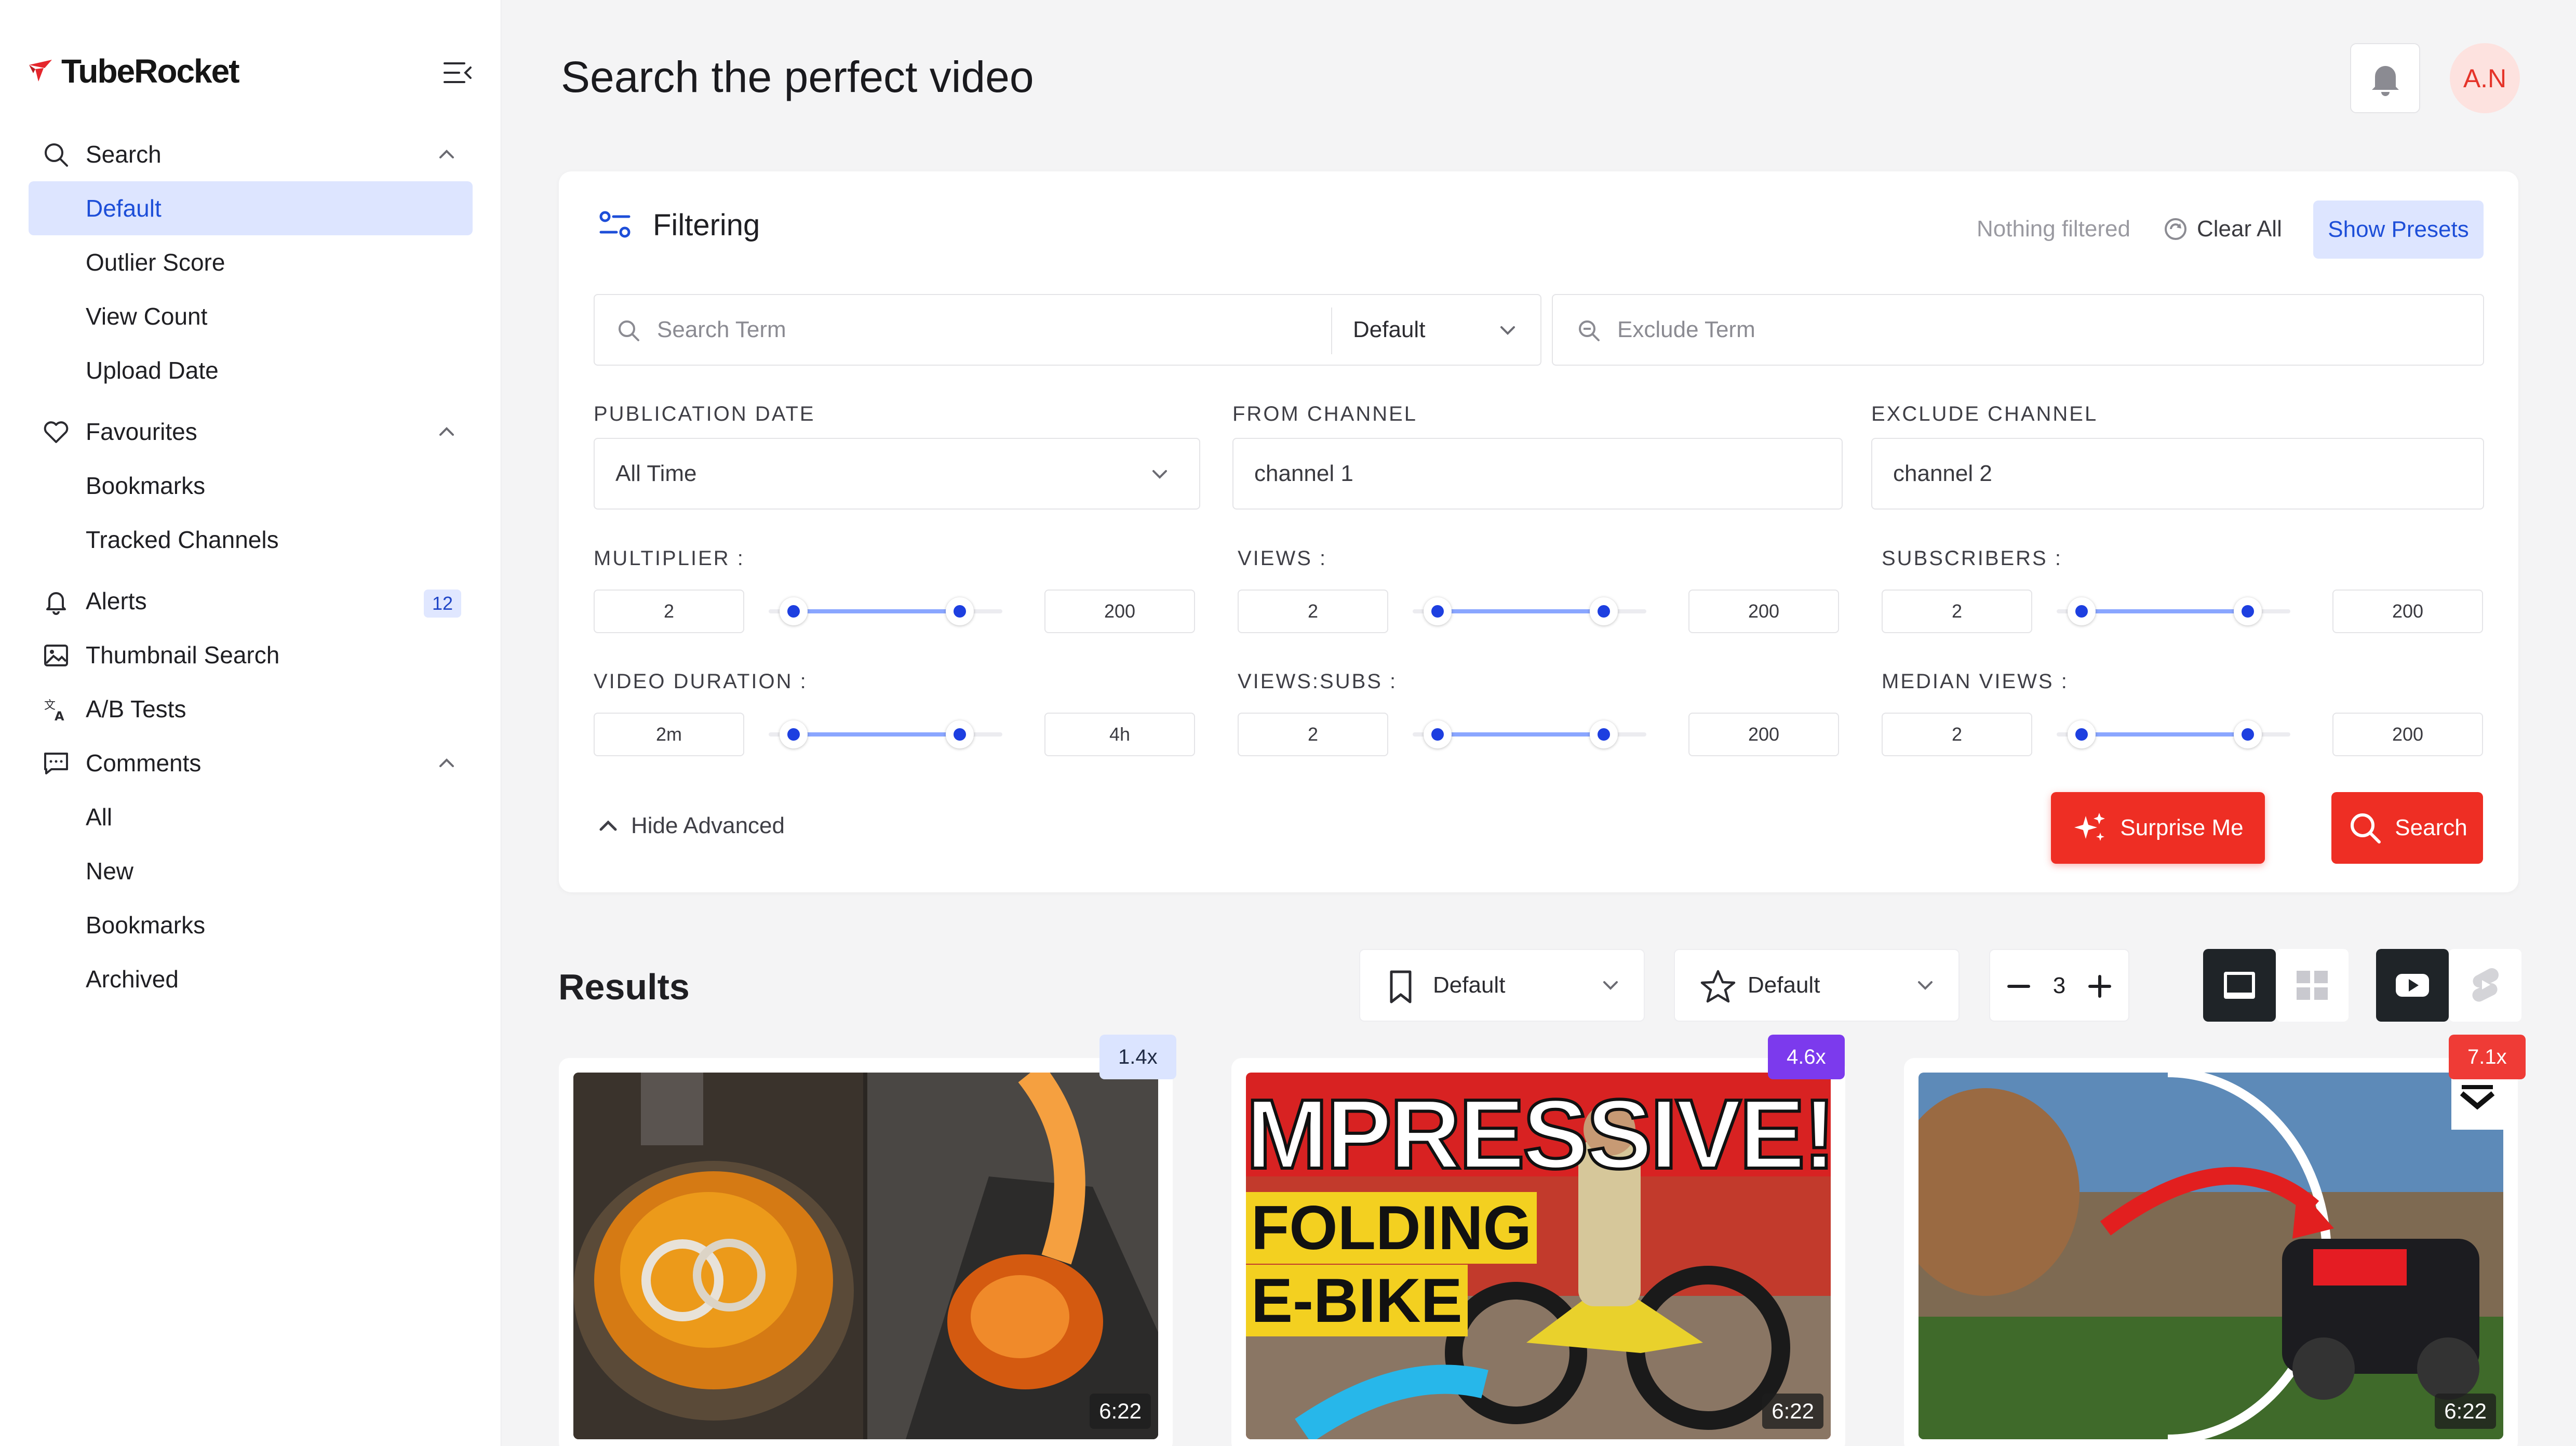  Describe the element at coordinates (2485, 78) in the screenshot. I see `avatar: A.N` at that location.